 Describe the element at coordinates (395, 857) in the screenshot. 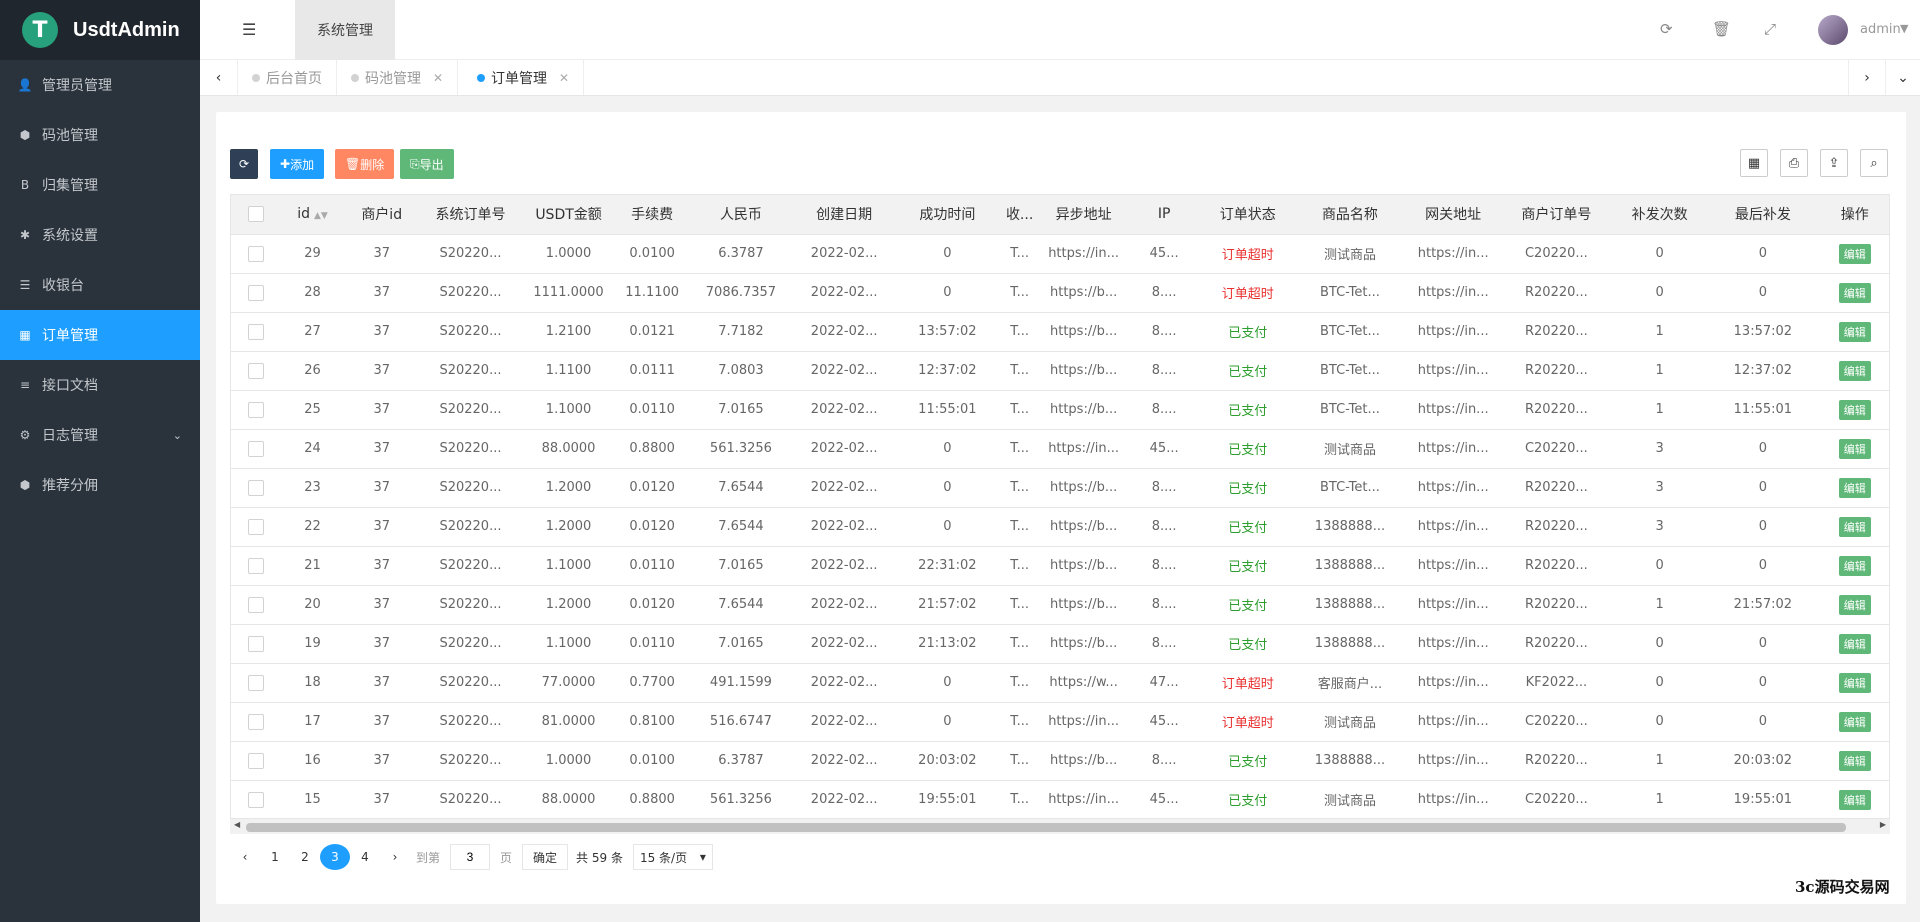

I see `next-page-icon: ›` at that location.